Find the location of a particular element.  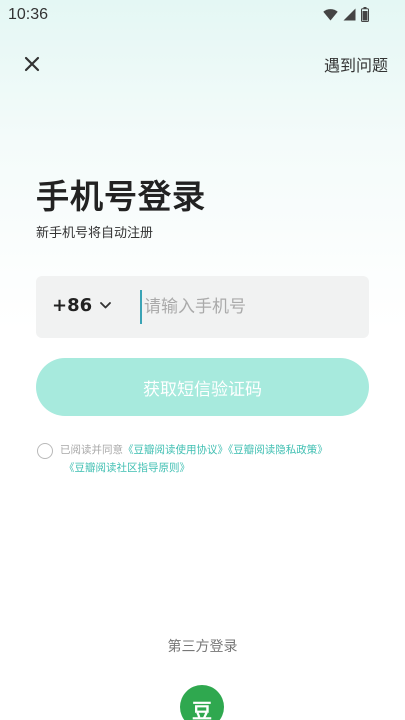

close-icon is located at coordinates (32, 64).